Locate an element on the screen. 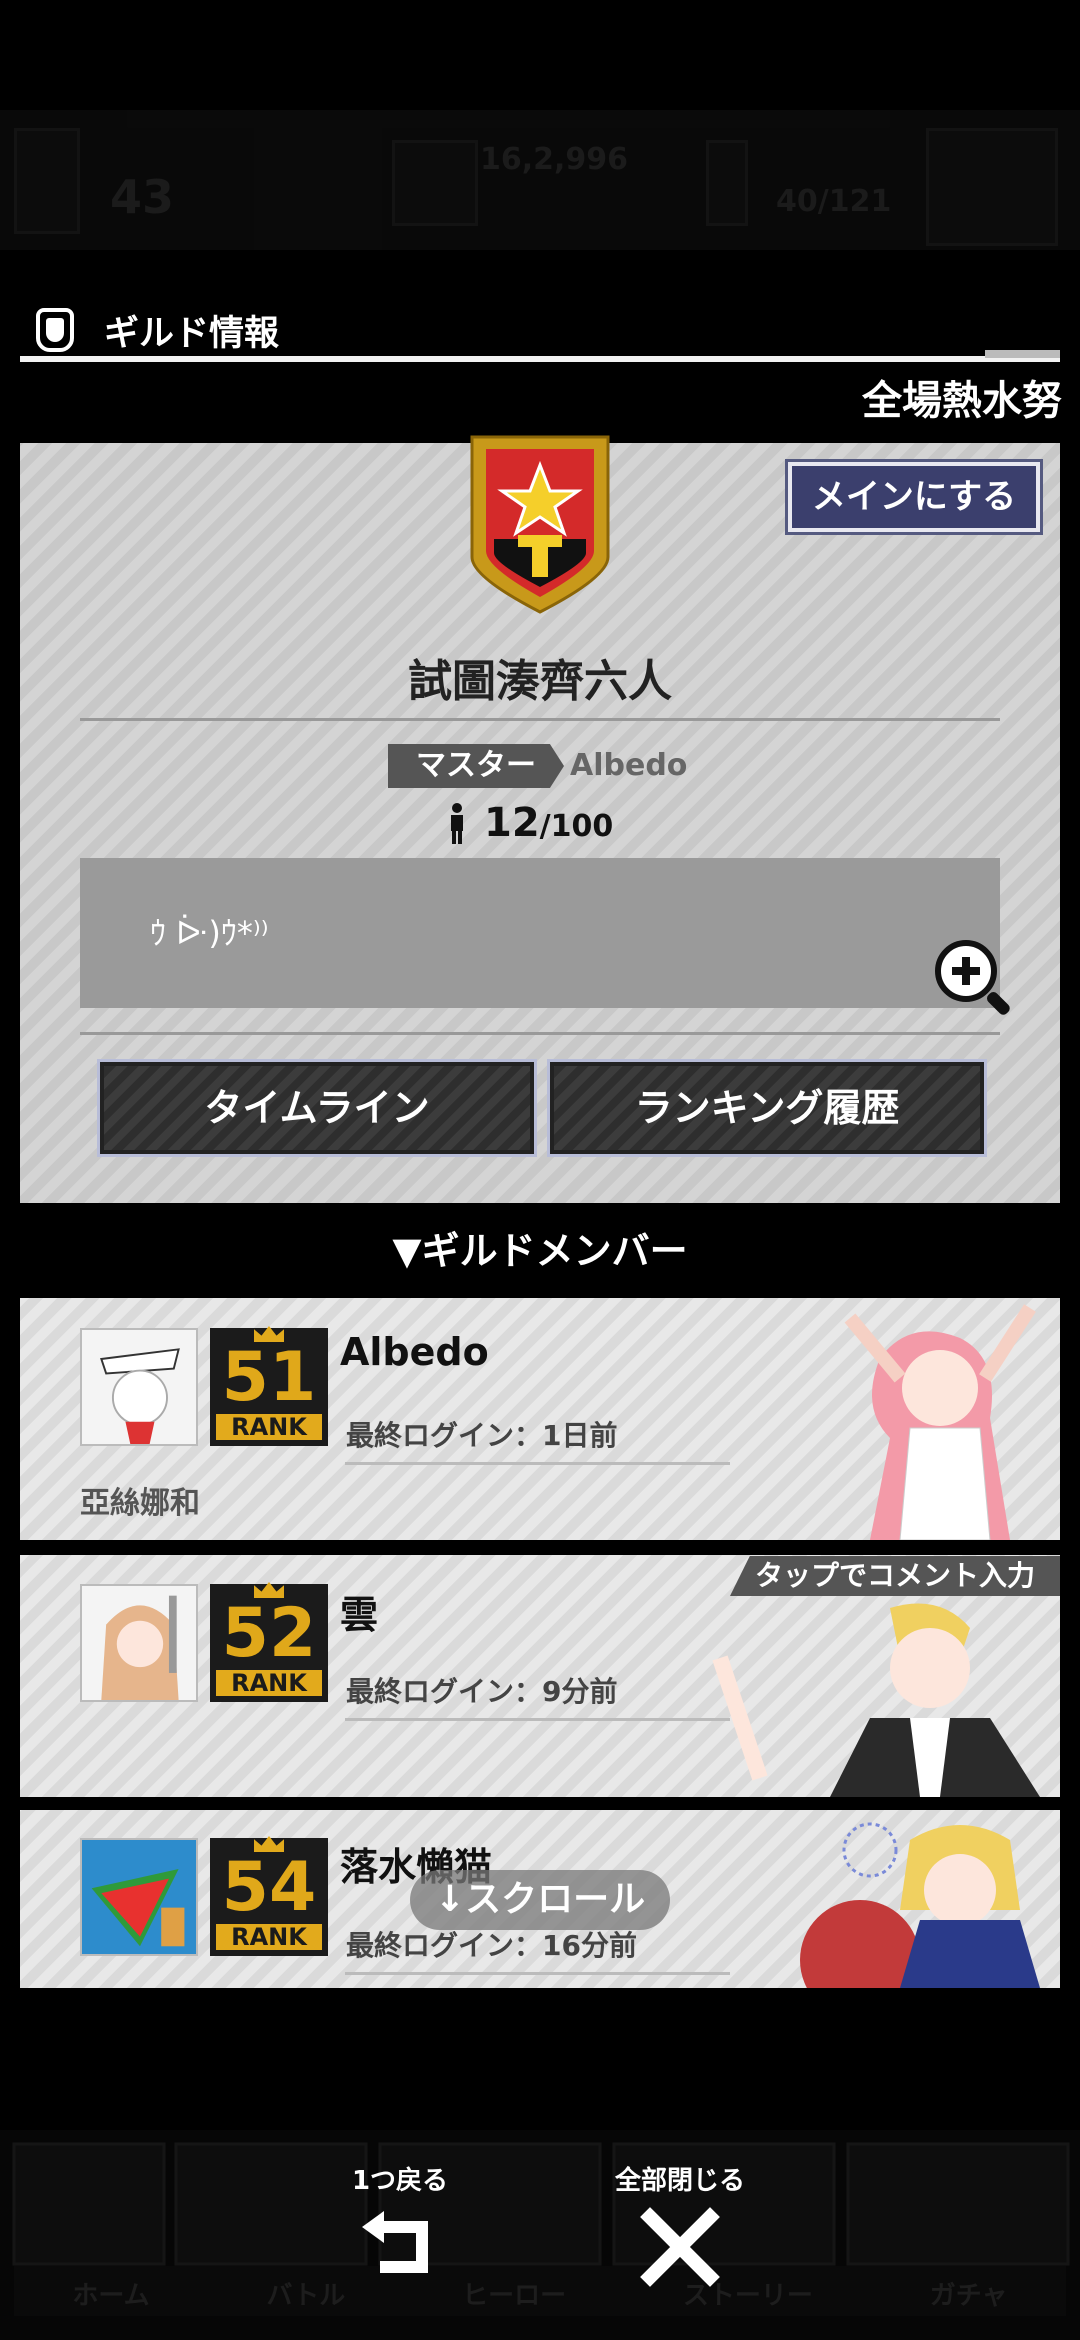  person-icon is located at coordinates (457, 823).